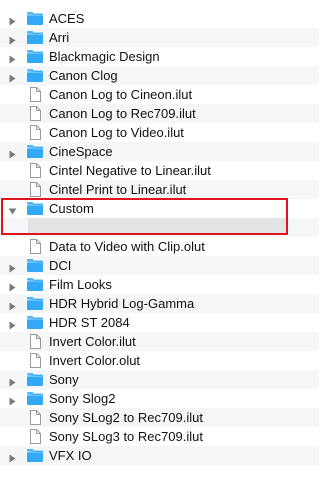 The image size is (320, 490). Describe the element at coordinates (92, 341) in the screenshot. I see `item-label: Invert Color.ilut` at that location.